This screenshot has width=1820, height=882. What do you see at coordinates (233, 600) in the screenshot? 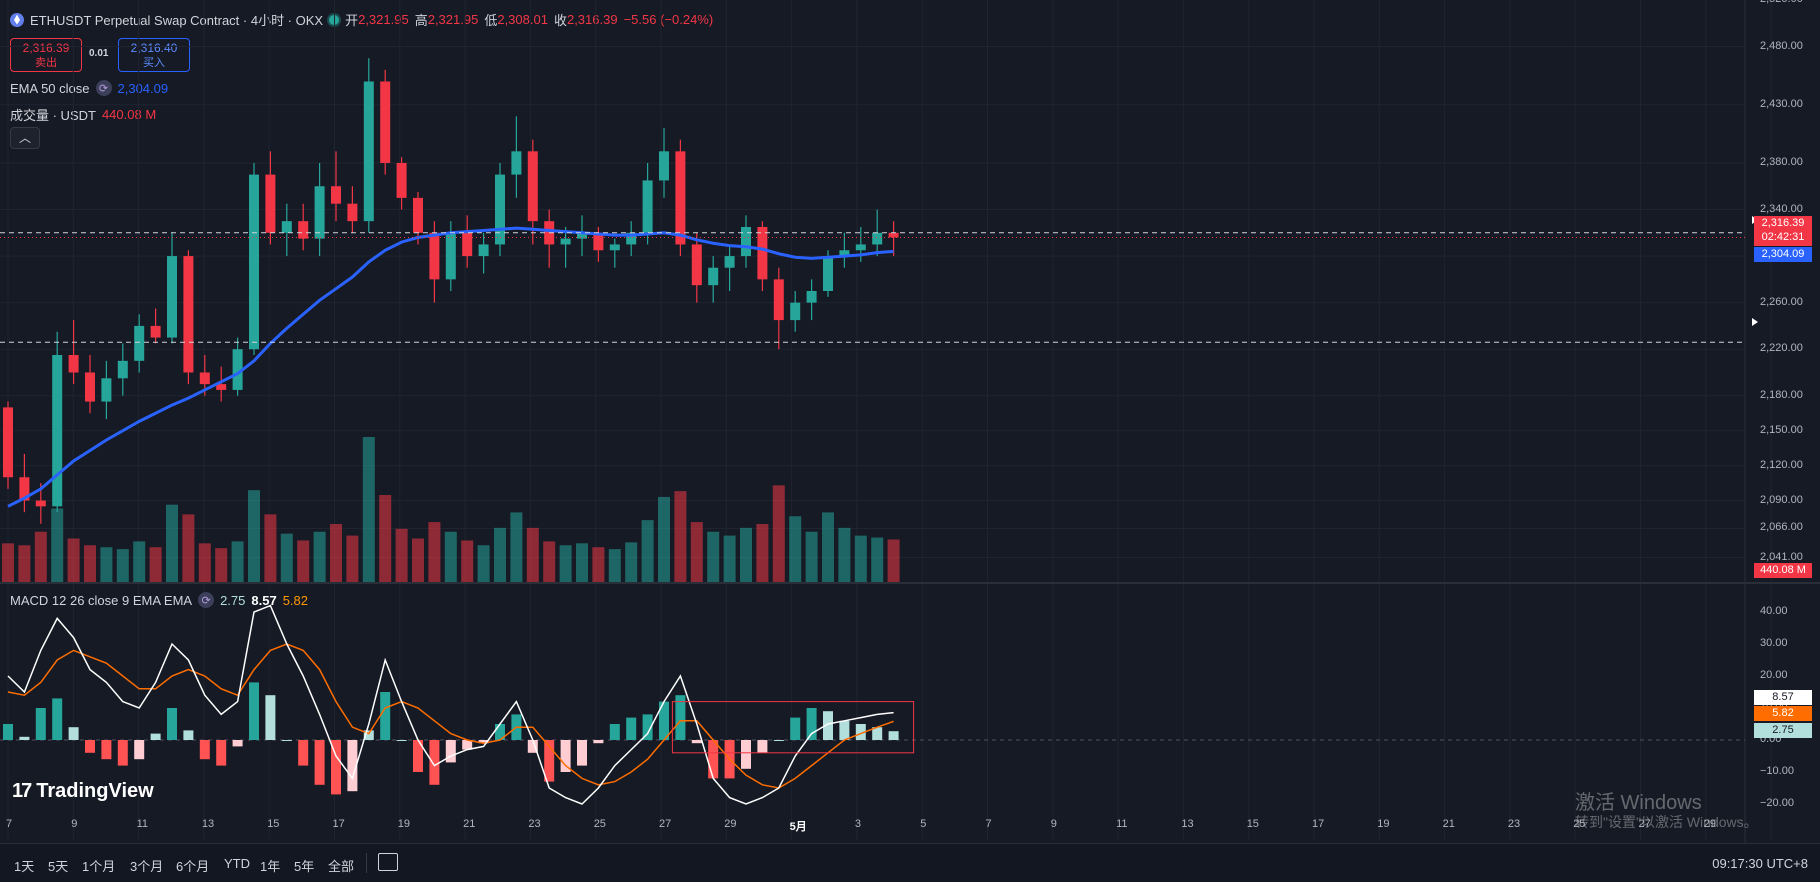
I see `macd-legend-hist: 2.75` at bounding box center [233, 600].